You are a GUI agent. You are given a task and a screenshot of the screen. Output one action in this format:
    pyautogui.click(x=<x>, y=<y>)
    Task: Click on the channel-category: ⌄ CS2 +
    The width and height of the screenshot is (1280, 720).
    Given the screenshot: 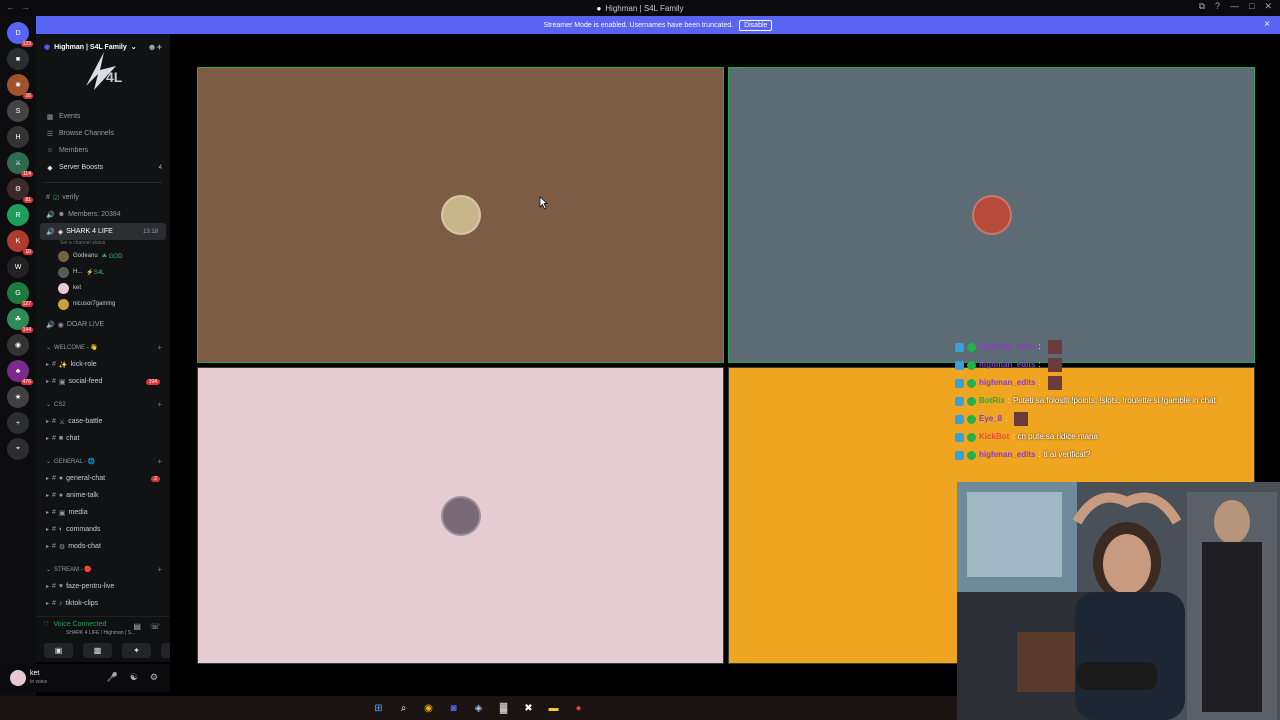 What is the action you would take?
    pyautogui.click(x=103, y=404)
    